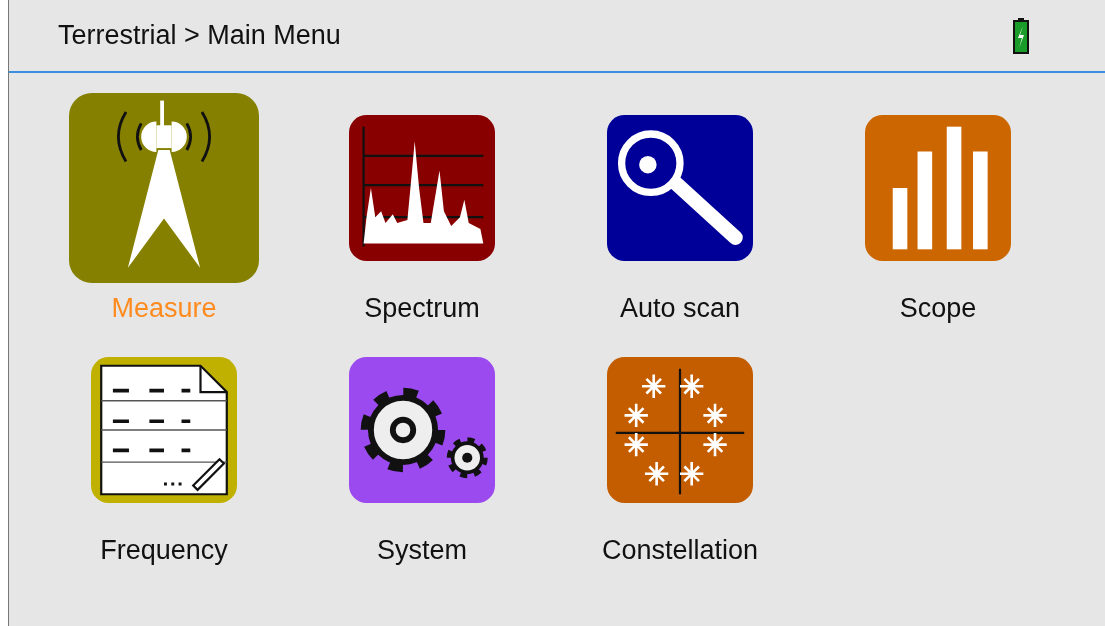 The height and width of the screenshot is (626, 1105). I want to click on menu-tile: Auto scan, so click(680, 209).